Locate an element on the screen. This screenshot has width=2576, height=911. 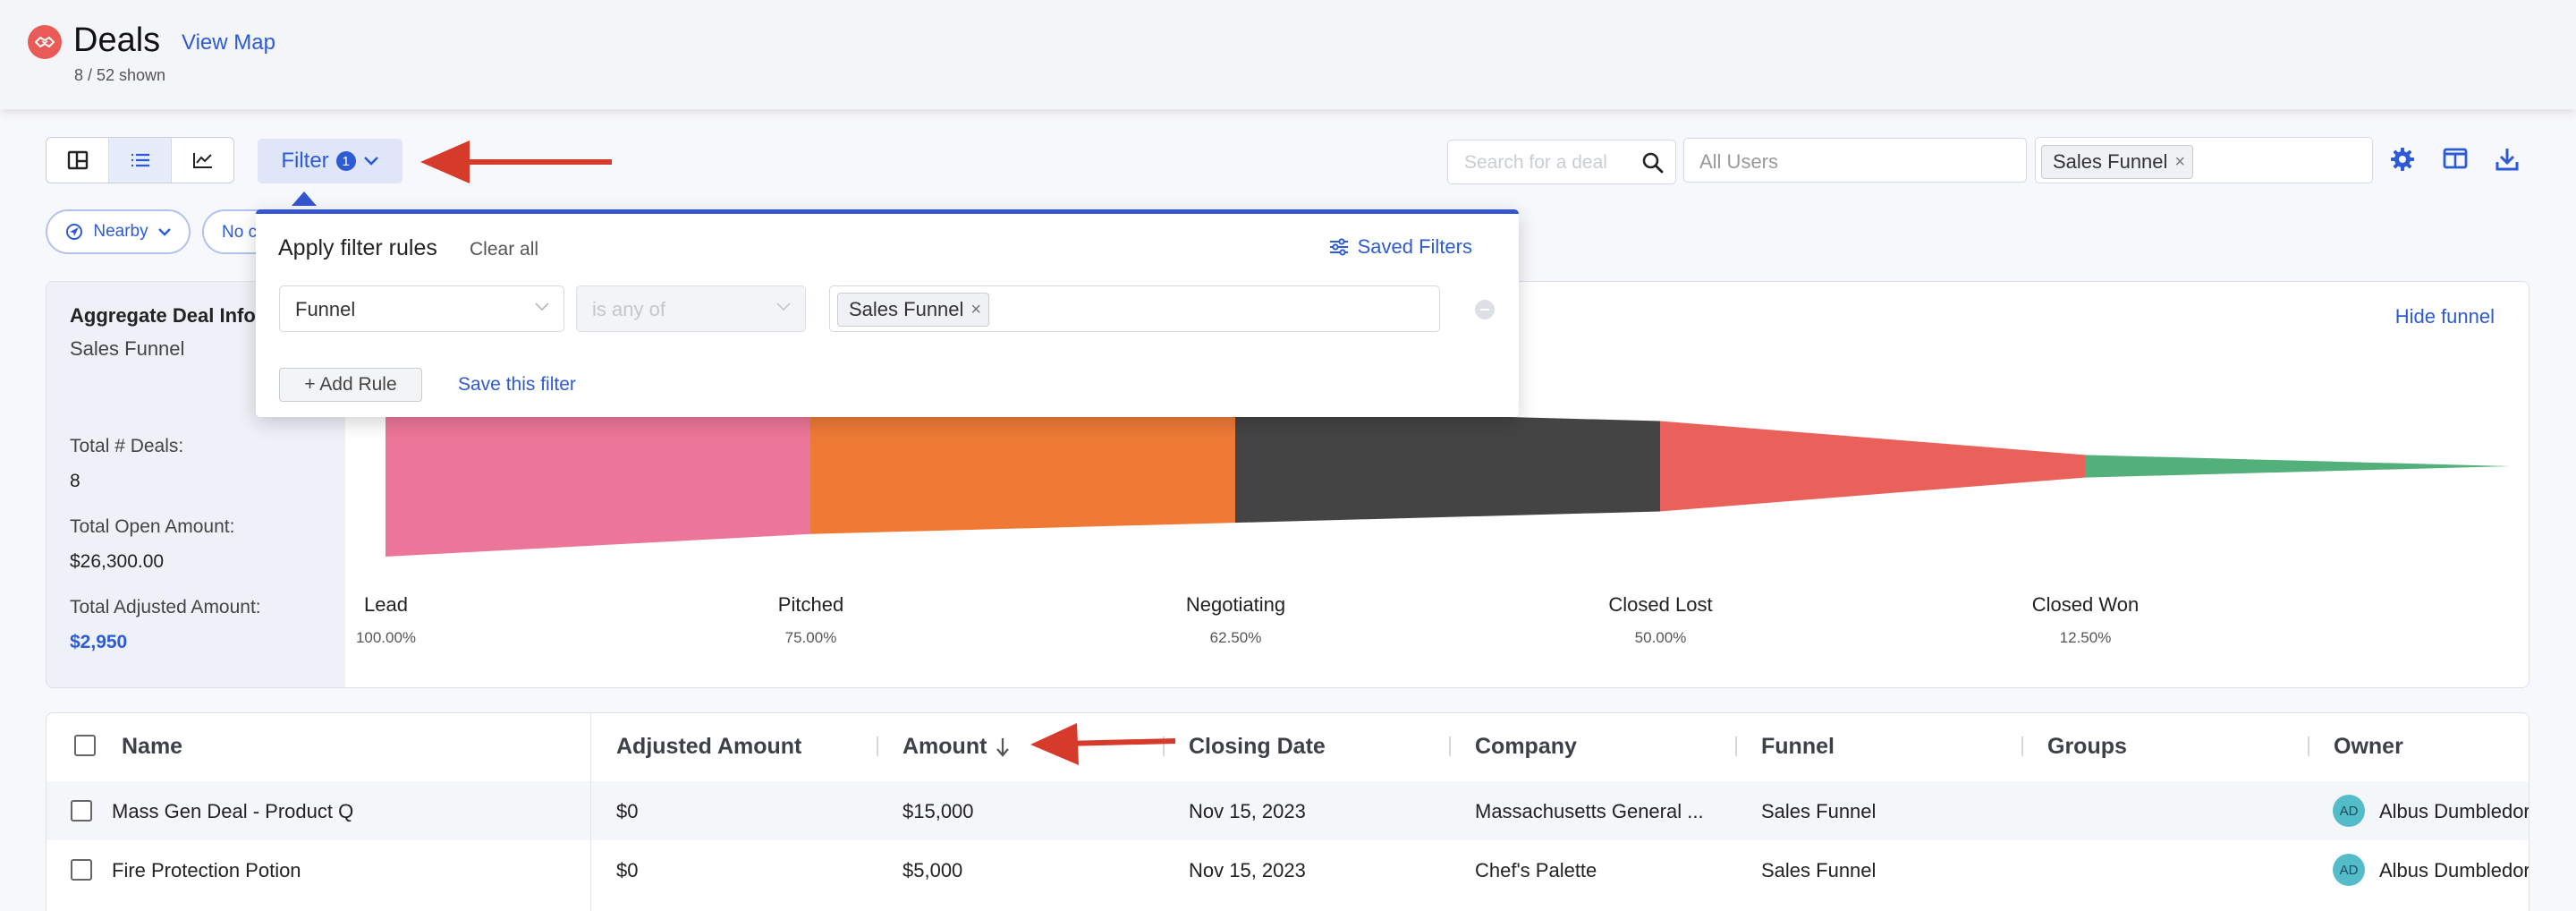
list-view-icon is located at coordinates (140, 160).